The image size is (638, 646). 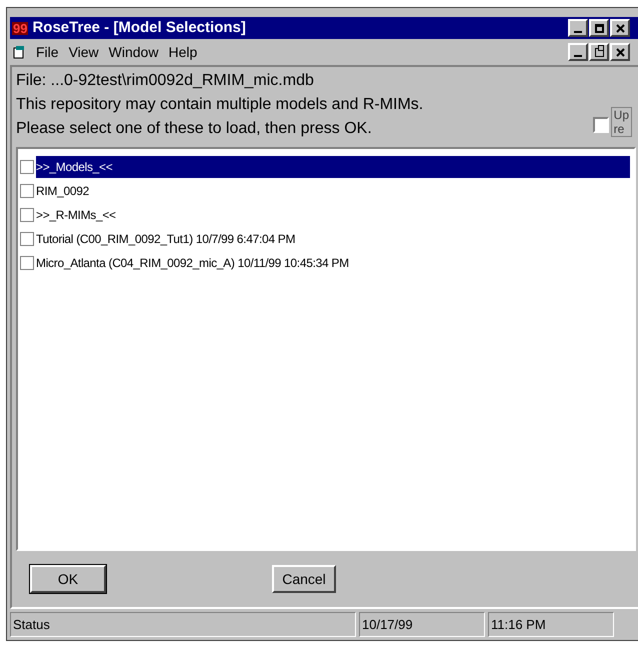 What do you see at coordinates (68, 579) in the screenshot?
I see `ok-button: OK` at bounding box center [68, 579].